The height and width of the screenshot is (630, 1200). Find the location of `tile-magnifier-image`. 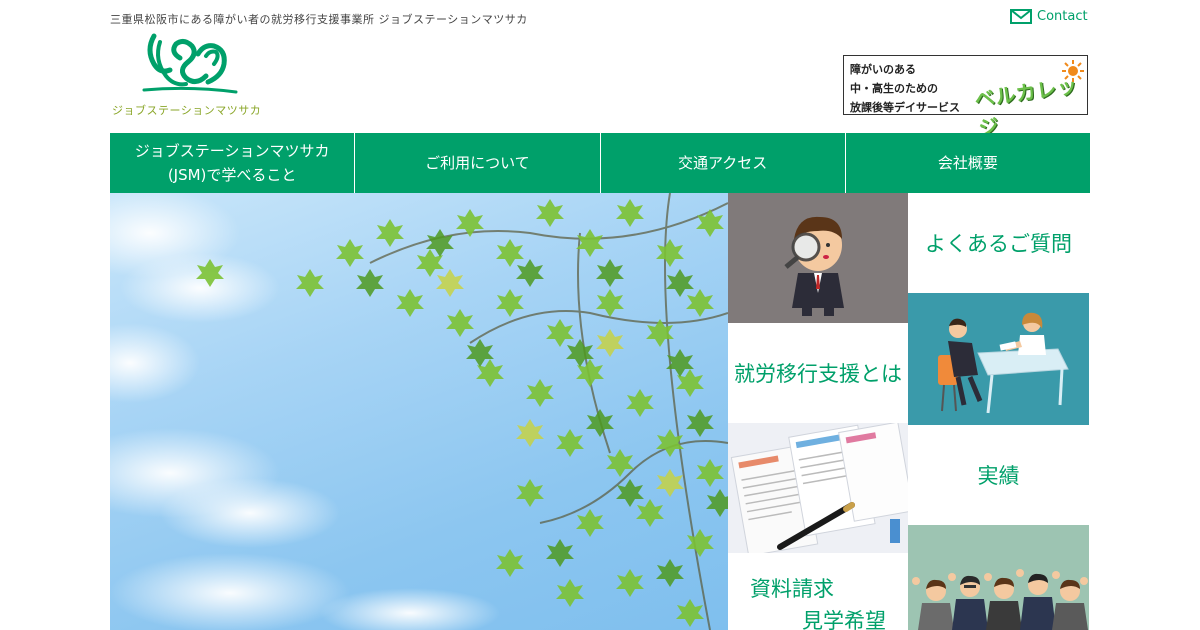

tile-magnifier-image is located at coordinates (818, 258).